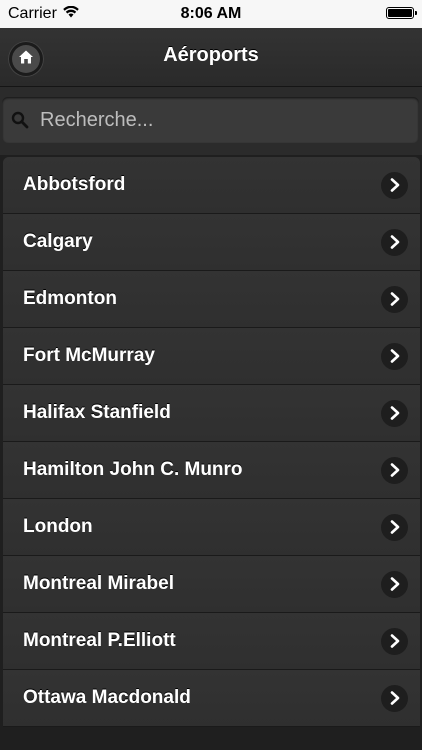 The image size is (422, 750). What do you see at coordinates (220, 120) in the screenshot?
I see `search-input` at bounding box center [220, 120].